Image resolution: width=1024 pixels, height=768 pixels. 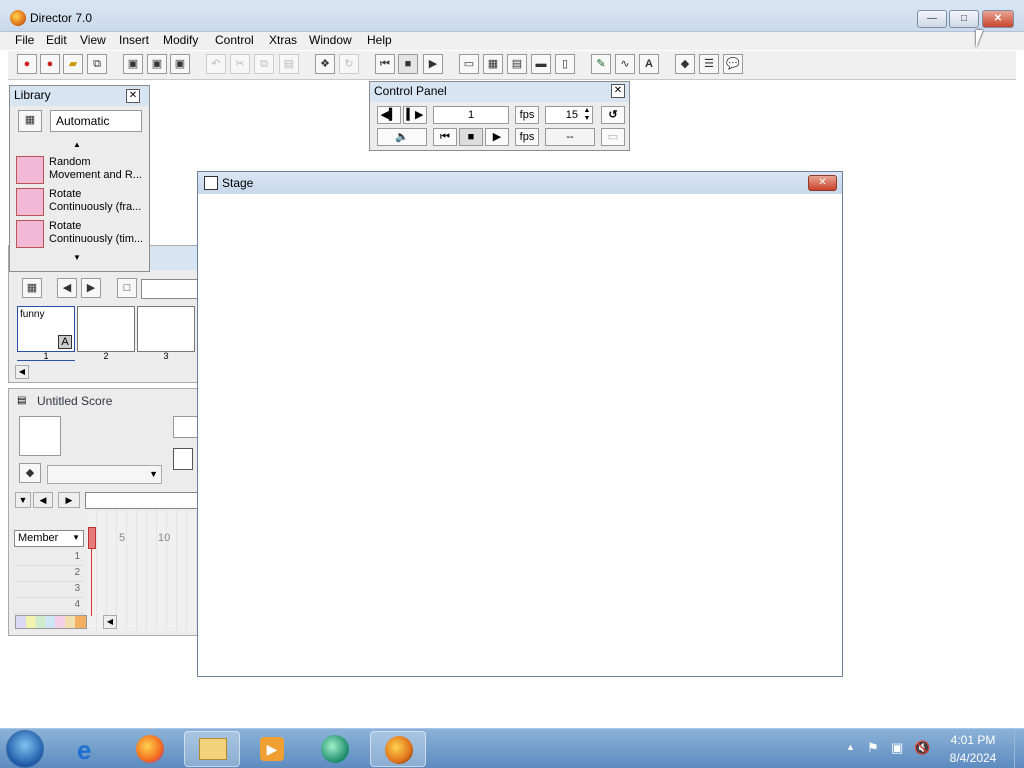 I want to click on menu-control: Control, so click(x=234, y=41).